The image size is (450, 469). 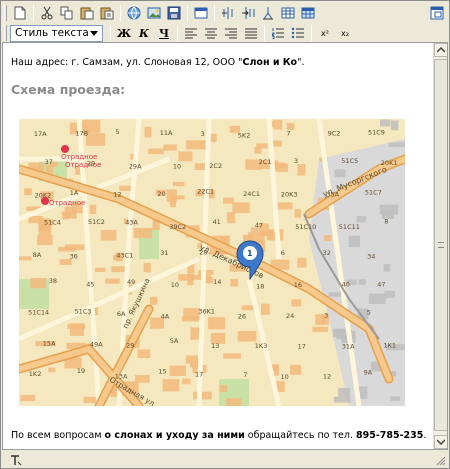 What do you see at coordinates (174, 13) in the screenshot?
I see `save-button` at bounding box center [174, 13].